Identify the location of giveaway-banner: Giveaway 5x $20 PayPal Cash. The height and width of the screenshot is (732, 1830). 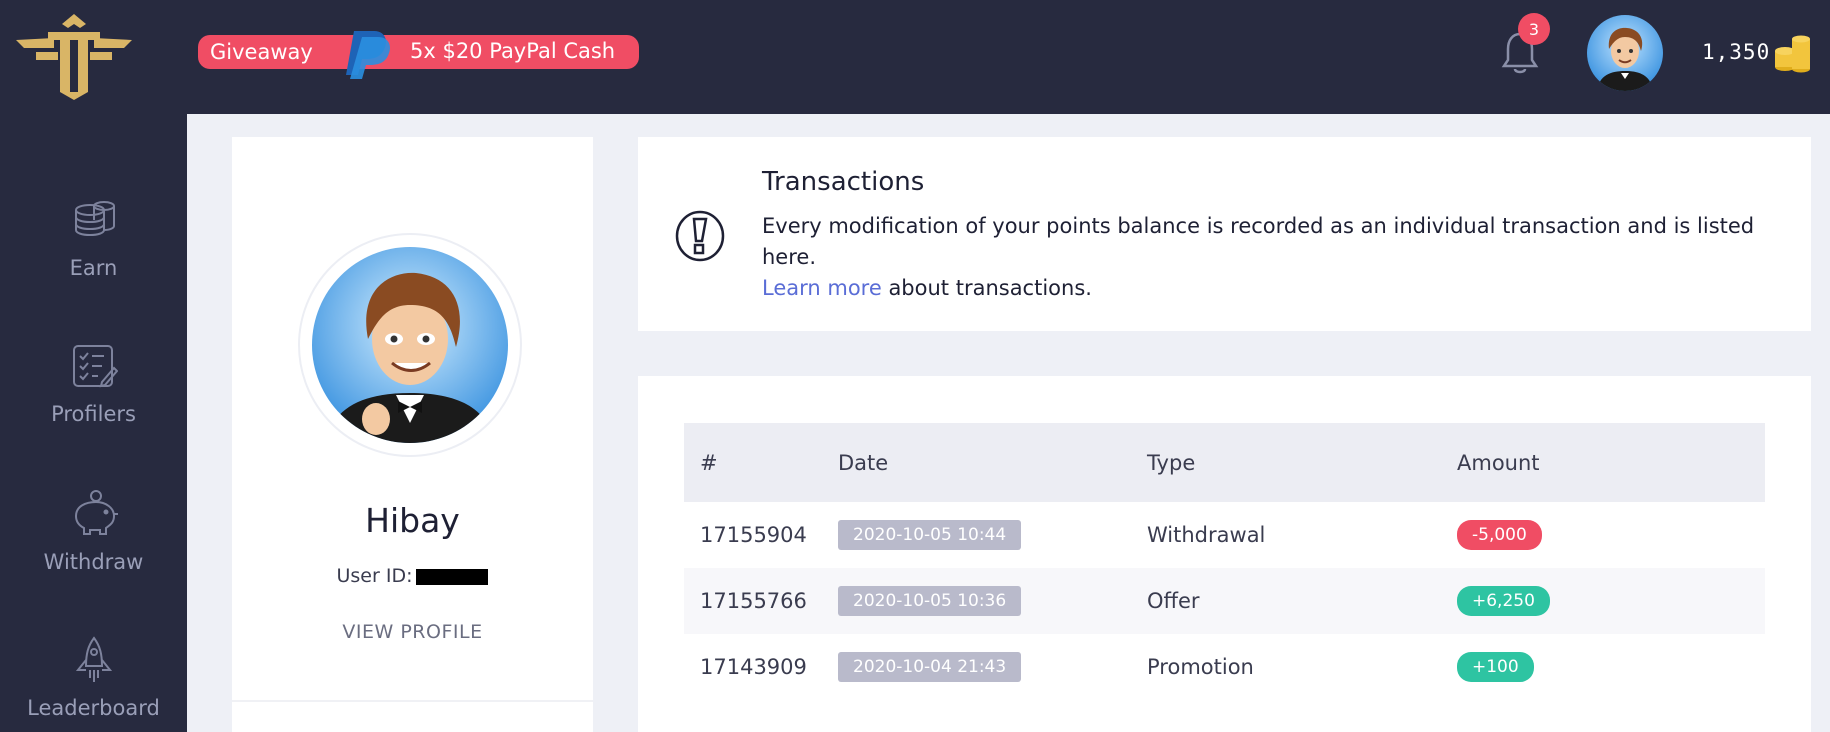
(418, 55).